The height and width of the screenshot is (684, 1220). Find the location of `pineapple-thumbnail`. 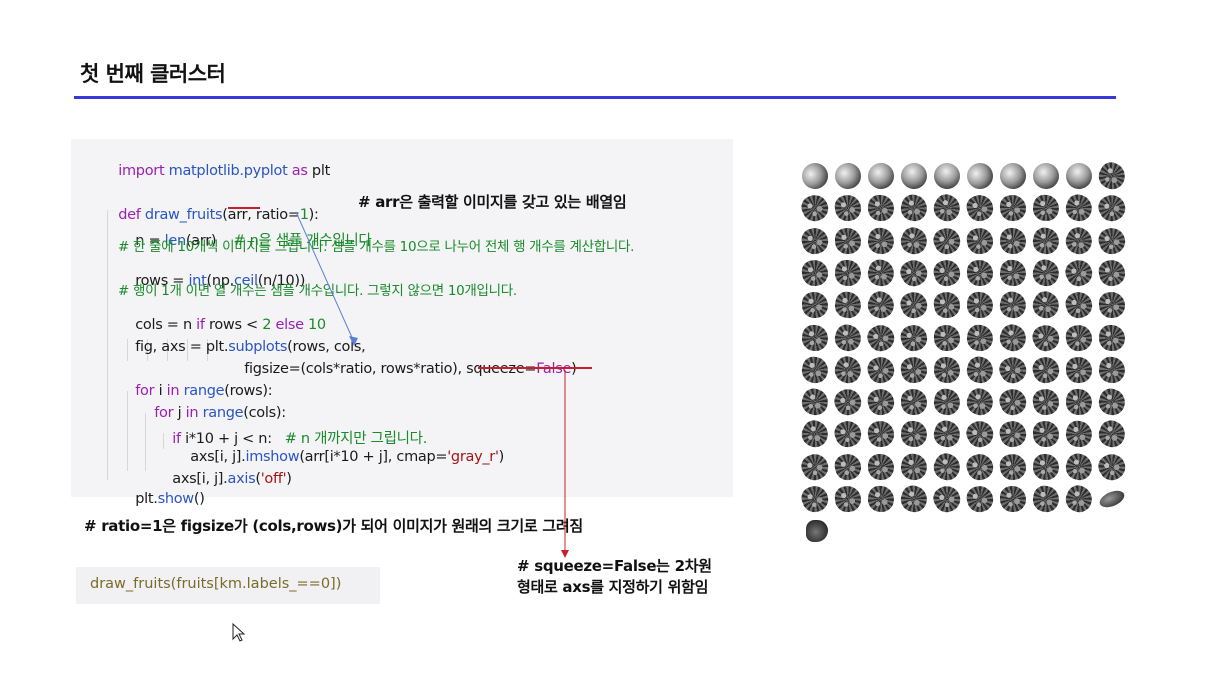

pineapple-thumbnail is located at coordinates (881, 466).